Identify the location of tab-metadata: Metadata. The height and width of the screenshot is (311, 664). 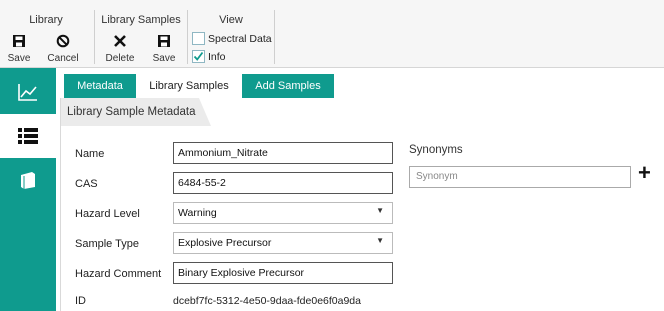
(100, 86).